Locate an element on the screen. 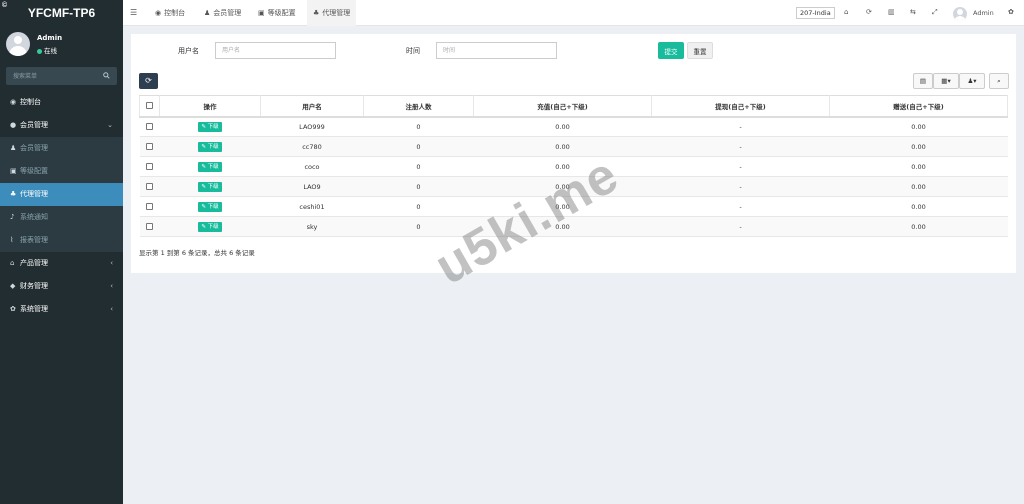  sidebar-item-agents: ♣ 代理管理 is located at coordinates (61, 194).